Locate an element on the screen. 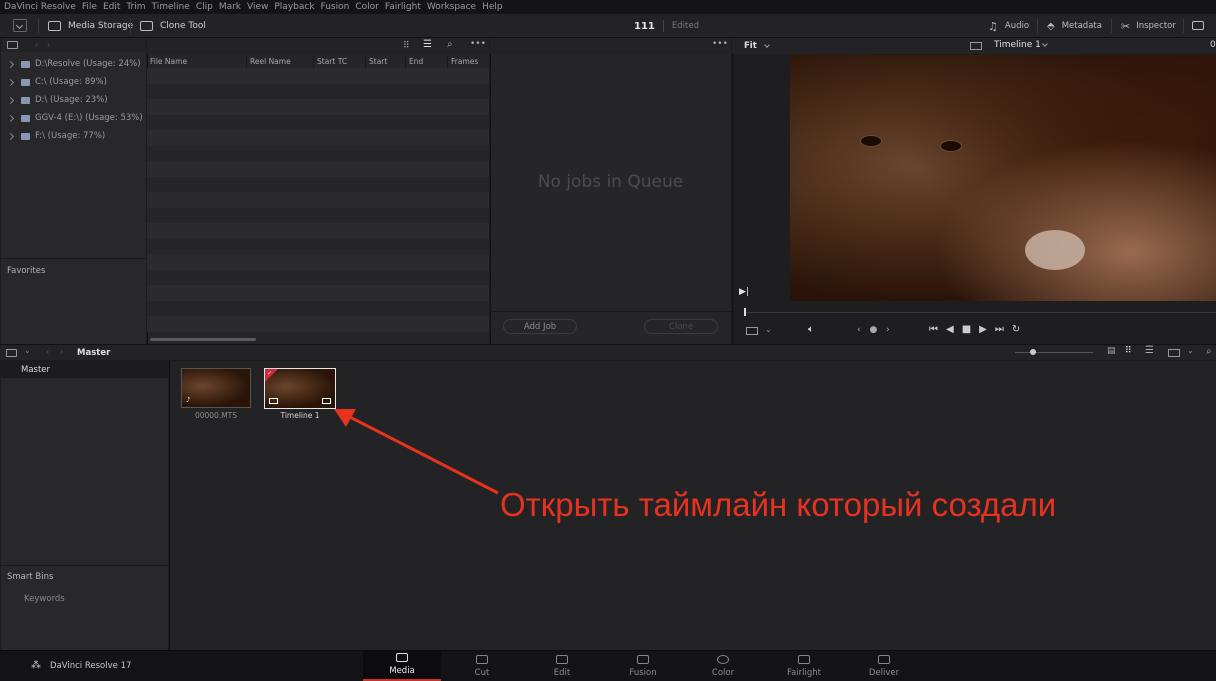 This screenshot has height=681, width=1216. menu-clip: Clip is located at coordinates (204, 7).